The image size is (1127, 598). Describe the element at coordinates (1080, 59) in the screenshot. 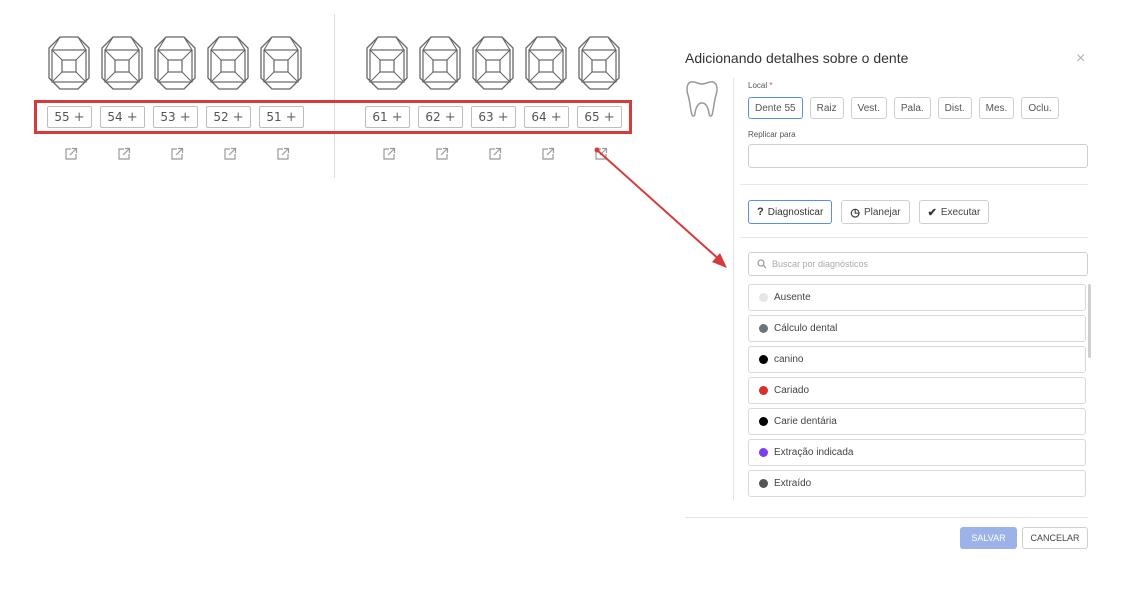

I see `close-icon: ×` at that location.